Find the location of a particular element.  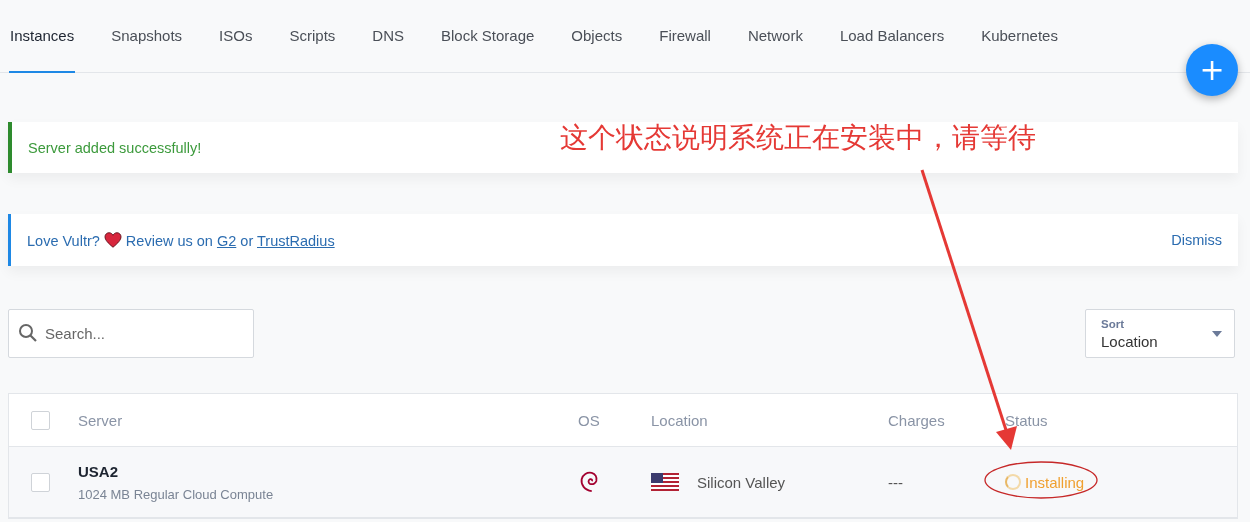

server-name: USA2 is located at coordinates (98, 471).